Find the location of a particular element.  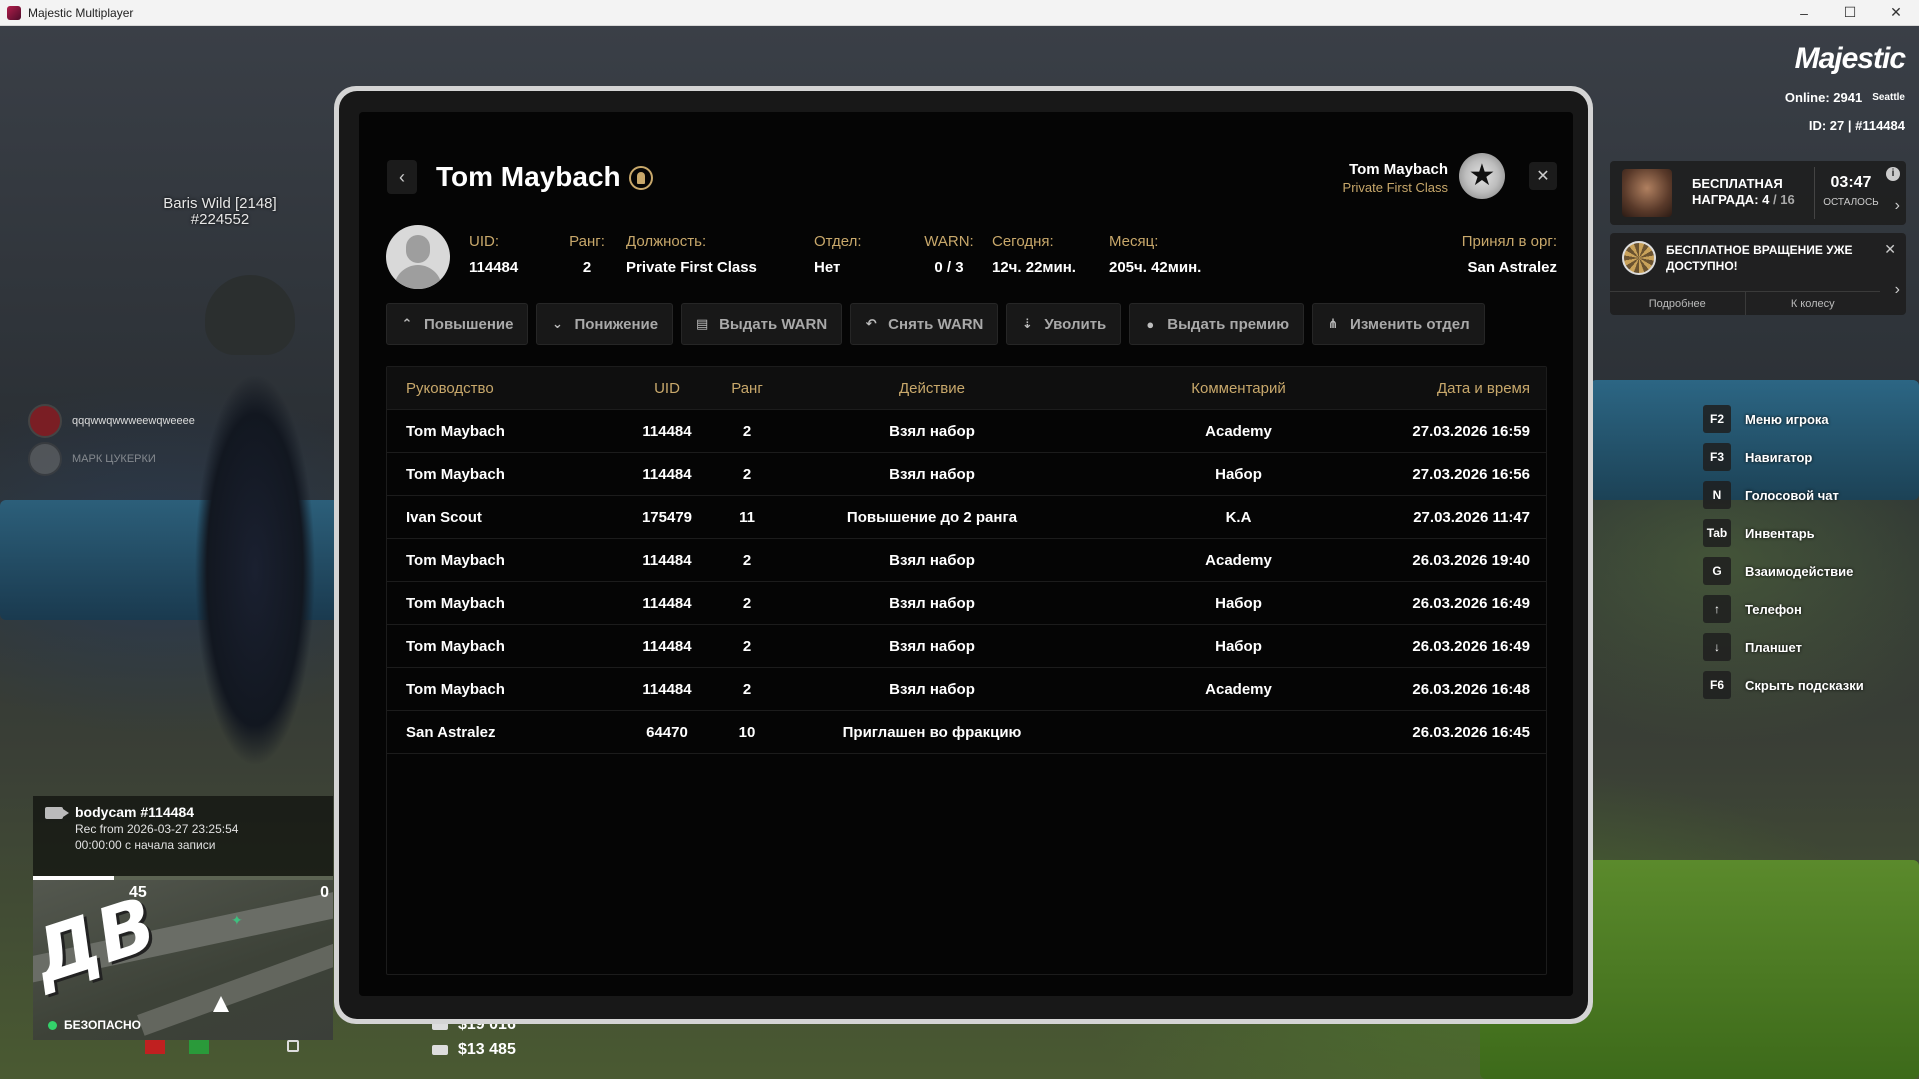

hint-label: Телефон is located at coordinates (1773, 609).